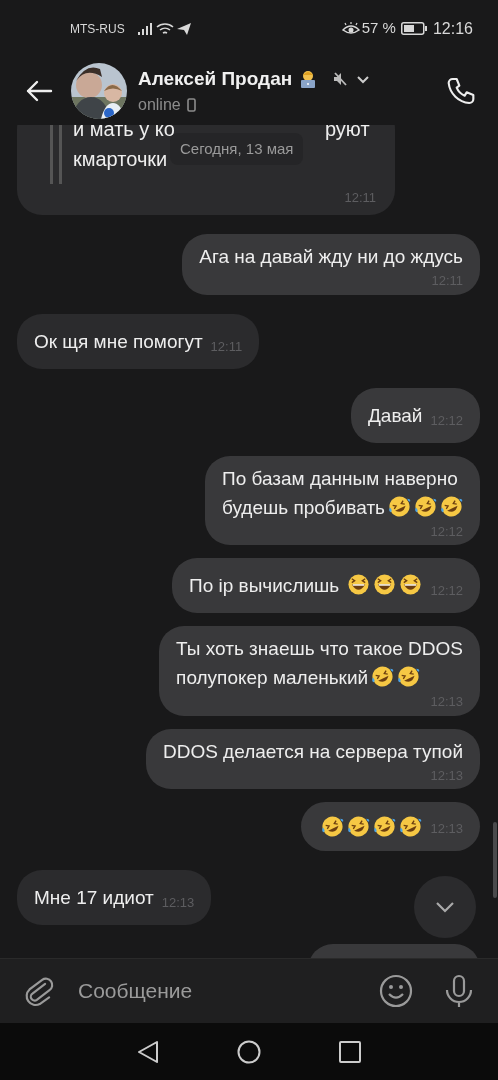  Describe the element at coordinates (459, 991) in the screenshot. I see `microphone-icon` at that location.